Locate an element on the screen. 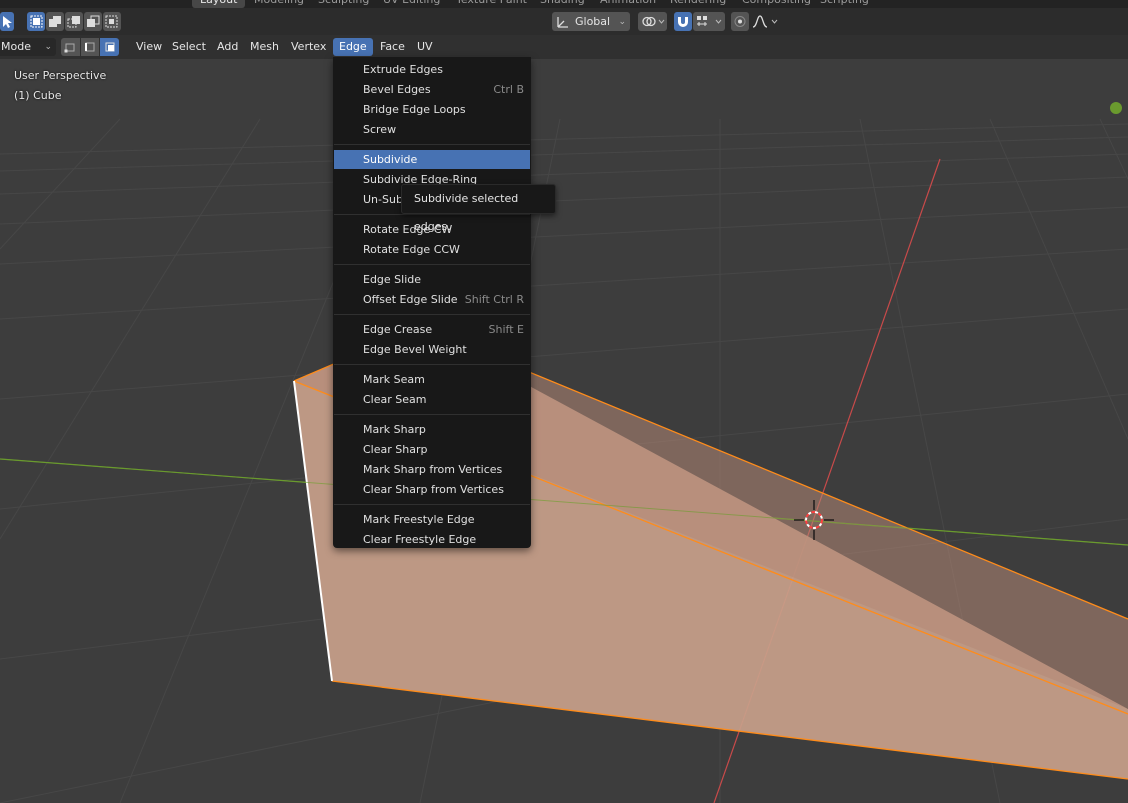  menu-vertex: Vertex is located at coordinates (308, 47).